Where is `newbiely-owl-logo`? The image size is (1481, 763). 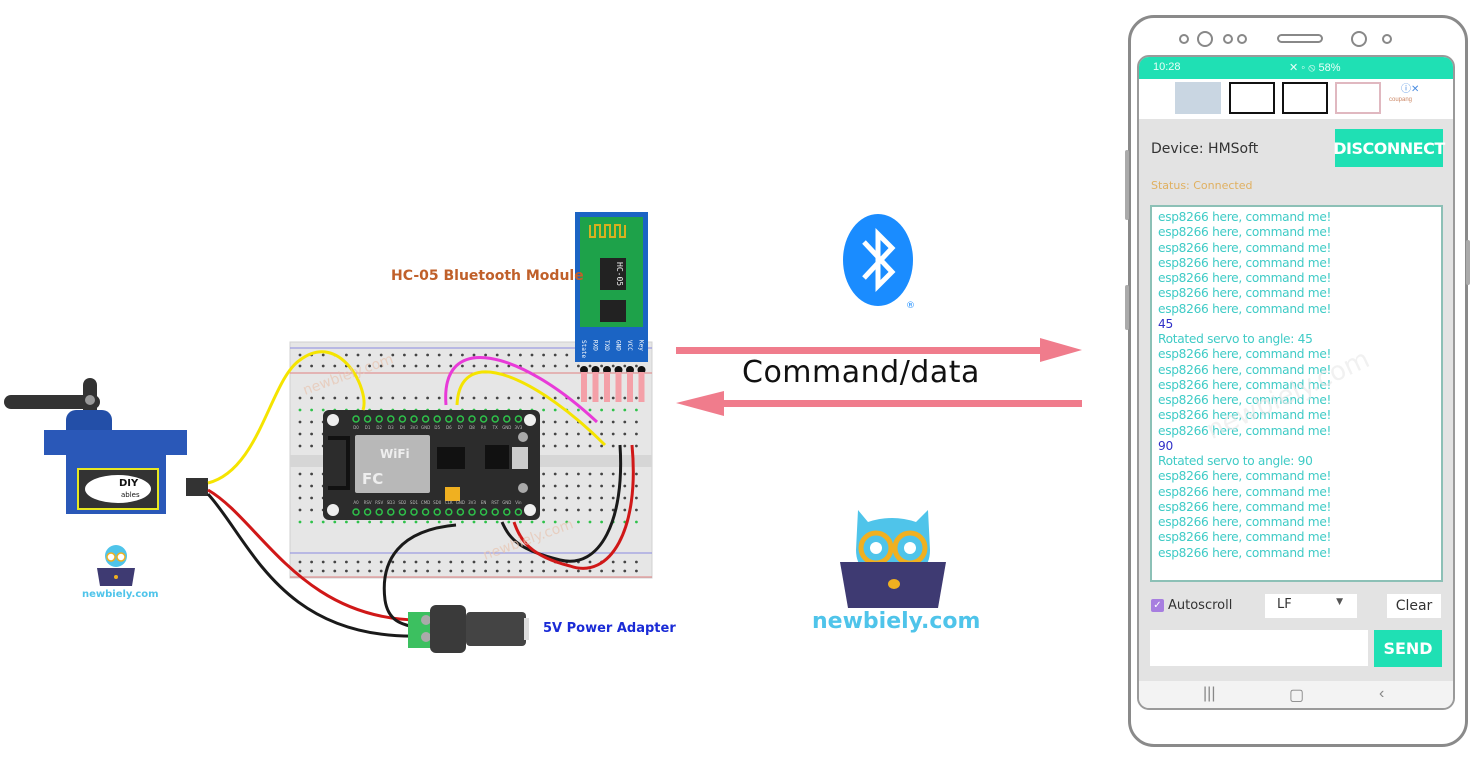
newbiely-owl-logo is located at coordinates (893, 559).